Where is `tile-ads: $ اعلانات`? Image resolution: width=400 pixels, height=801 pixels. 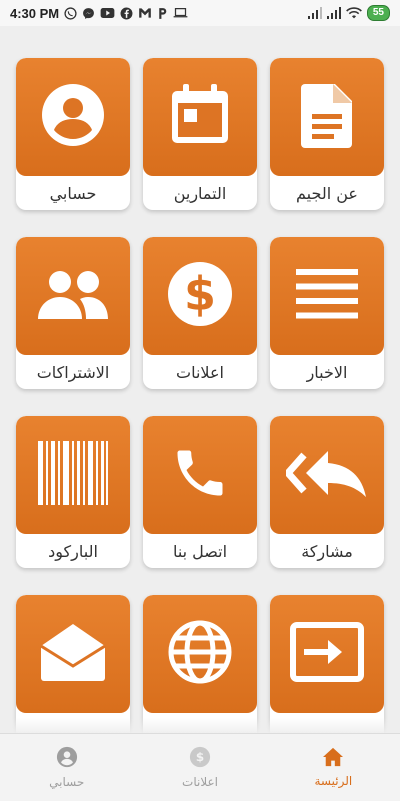
tile-ads: $ اعلانات is located at coordinates (200, 313).